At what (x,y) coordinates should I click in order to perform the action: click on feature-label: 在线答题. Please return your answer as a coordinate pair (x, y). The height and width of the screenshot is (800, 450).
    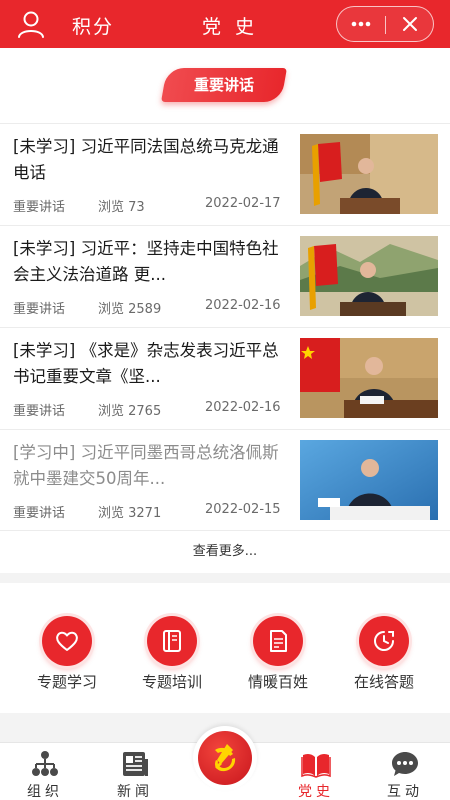
    Looking at the image, I should click on (383, 682).